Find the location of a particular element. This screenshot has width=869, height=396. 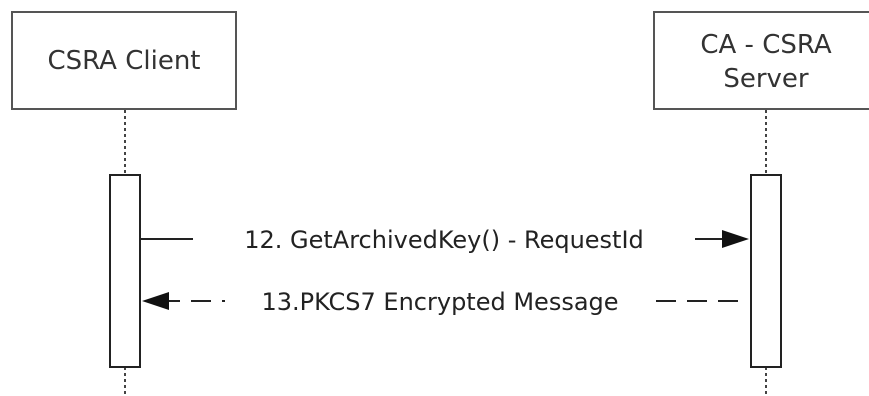

message-12-label: 12. GetArchivedKey() - RequestId is located at coordinates (444, 240).